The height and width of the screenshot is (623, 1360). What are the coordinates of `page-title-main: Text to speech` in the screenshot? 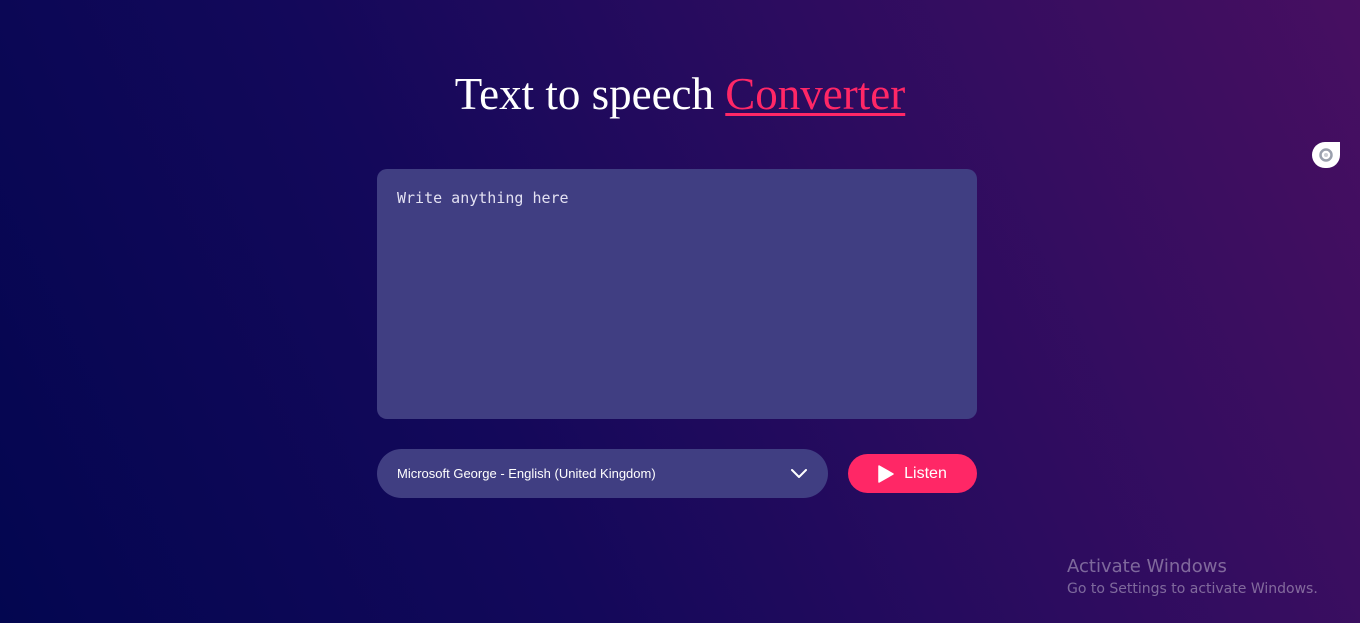 It's located at (590, 94).